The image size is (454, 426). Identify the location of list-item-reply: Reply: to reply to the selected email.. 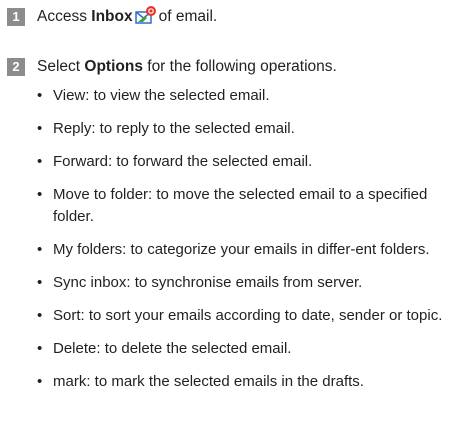
(243, 129).